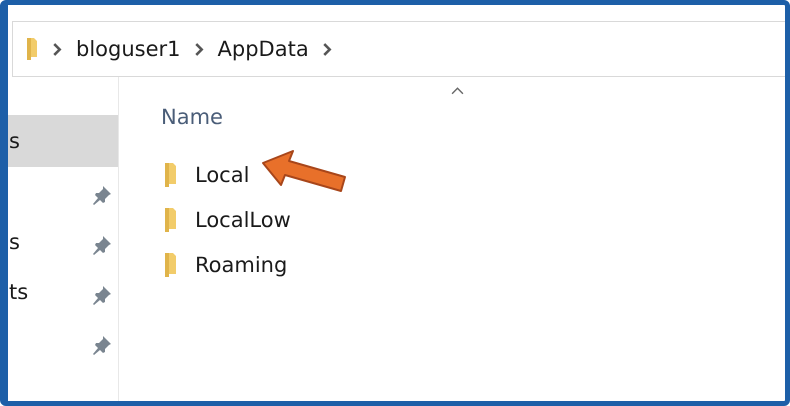 The height and width of the screenshot is (406, 790). Describe the element at coordinates (63, 292) in the screenshot. I see `nav-item: ts` at that location.